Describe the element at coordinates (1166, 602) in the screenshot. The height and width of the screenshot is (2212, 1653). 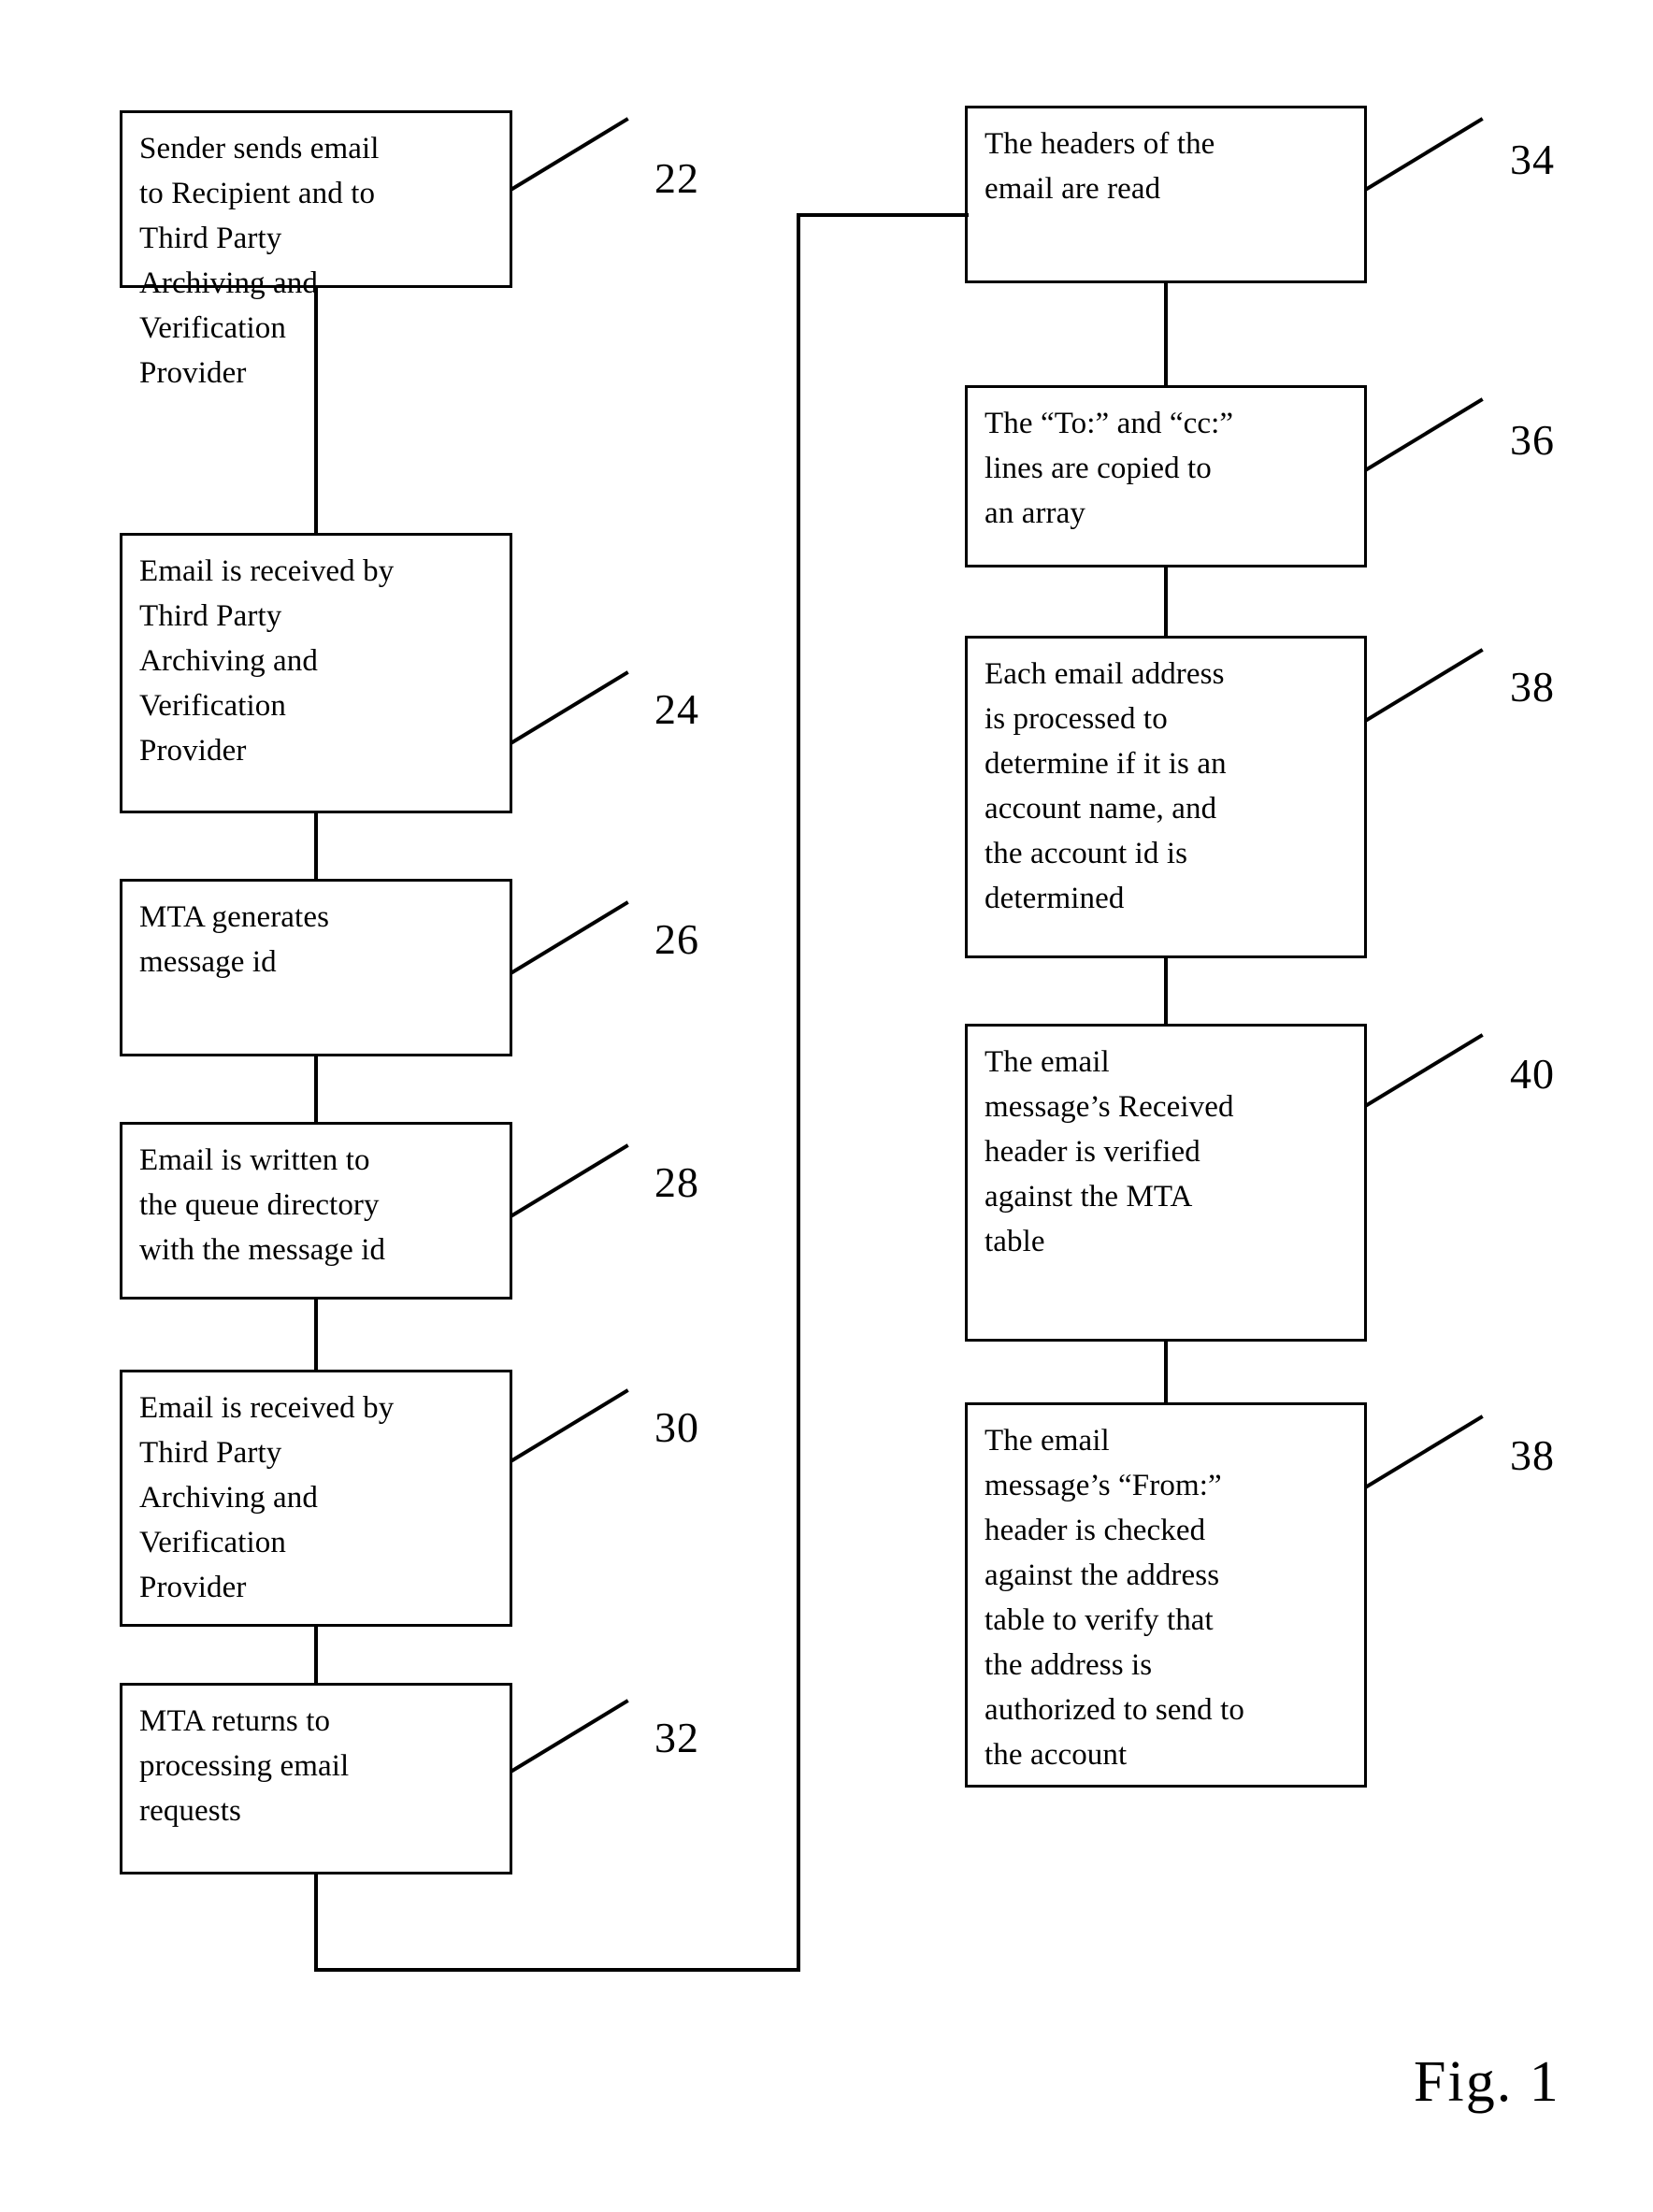
I see `connector-36-to-38a` at that location.